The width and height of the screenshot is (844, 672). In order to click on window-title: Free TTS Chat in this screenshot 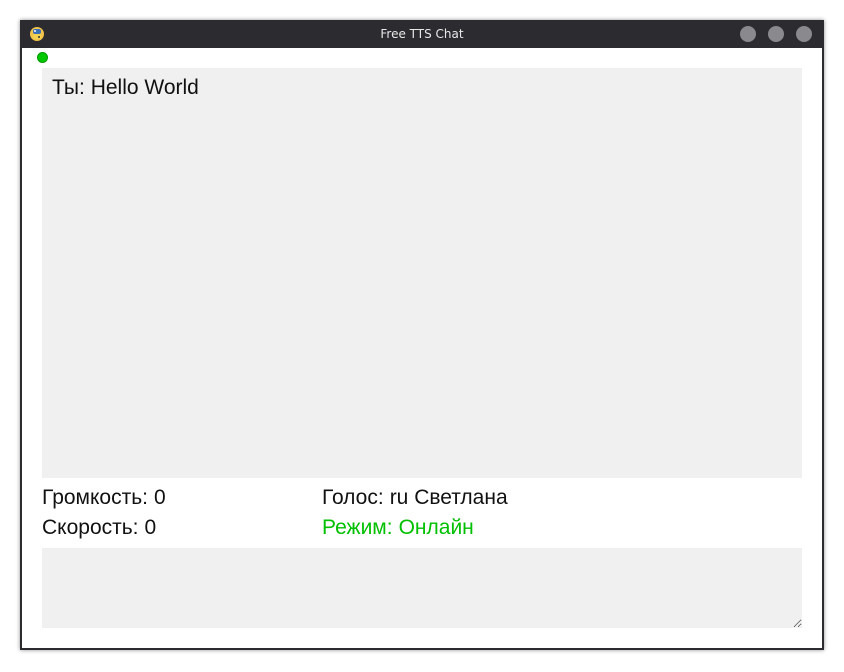, I will do `click(422, 34)`.